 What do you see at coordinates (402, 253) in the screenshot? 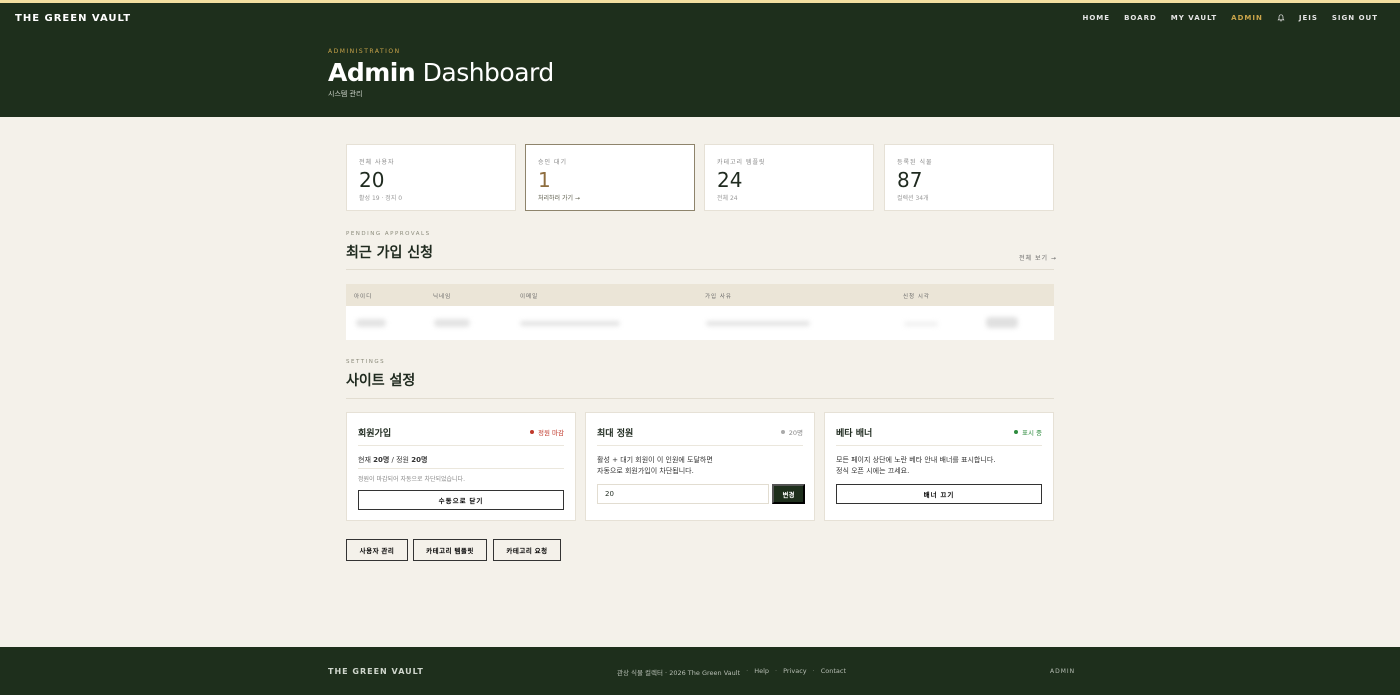
I see `pending-title-rest: 가입 신청` at bounding box center [402, 253].